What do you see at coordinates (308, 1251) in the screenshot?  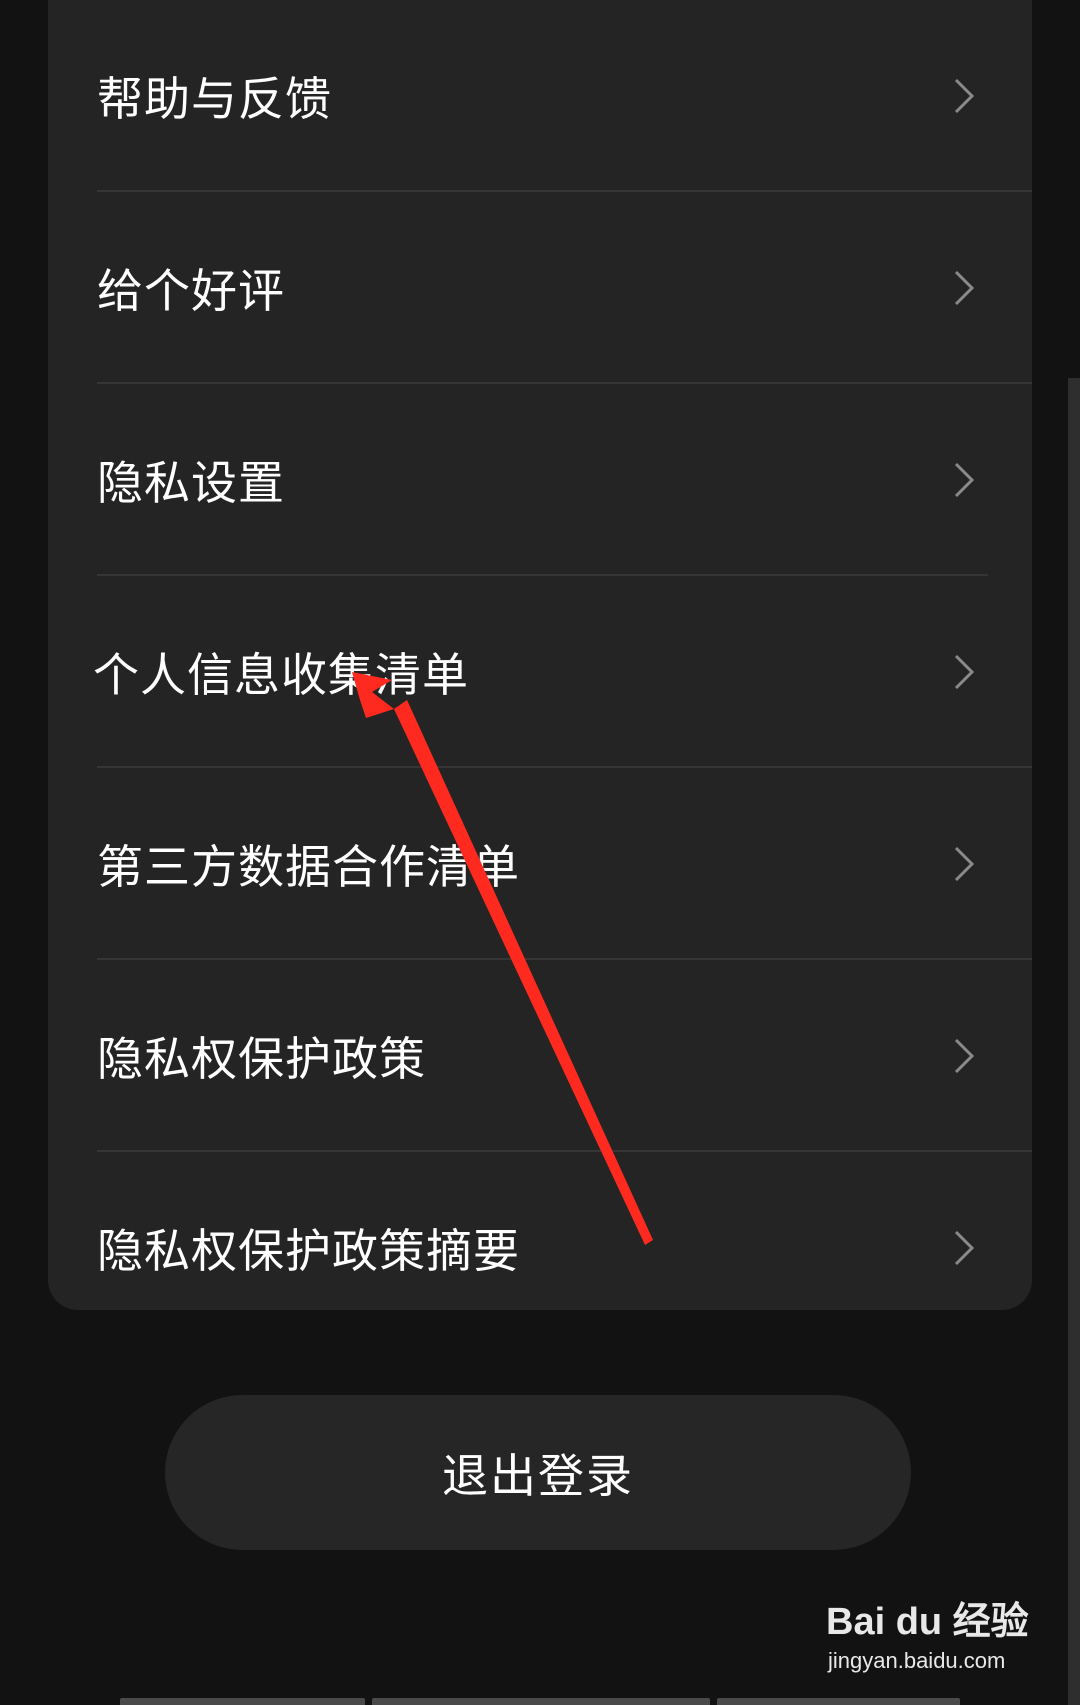 I see `menu-item-label: 隐私权保护政策摘要` at bounding box center [308, 1251].